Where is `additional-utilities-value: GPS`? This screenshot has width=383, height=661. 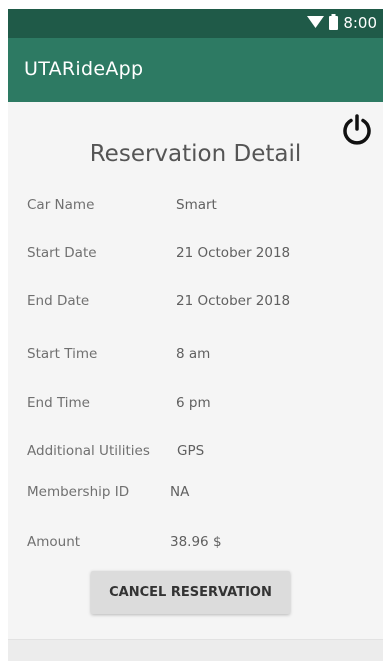 additional-utilities-value: GPS is located at coordinates (191, 451).